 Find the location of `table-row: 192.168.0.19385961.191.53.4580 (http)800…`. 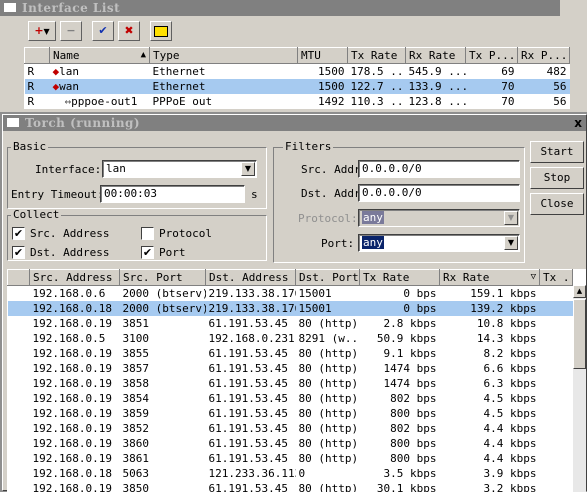

table-row: 192.168.0.19385961.191.53.4580 (http)800… is located at coordinates (290, 413).